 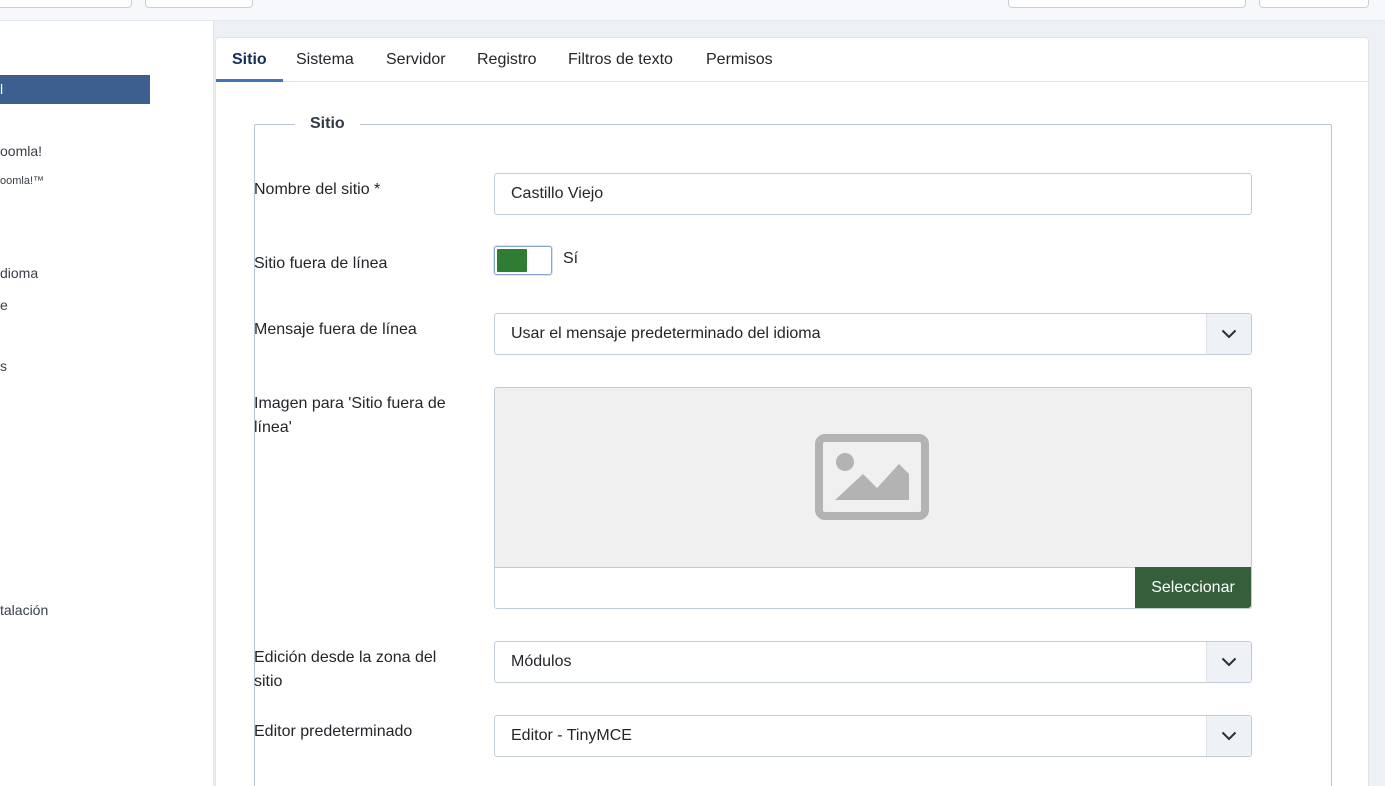 I want to click on toggle-knob, so click(x=512, y=260).